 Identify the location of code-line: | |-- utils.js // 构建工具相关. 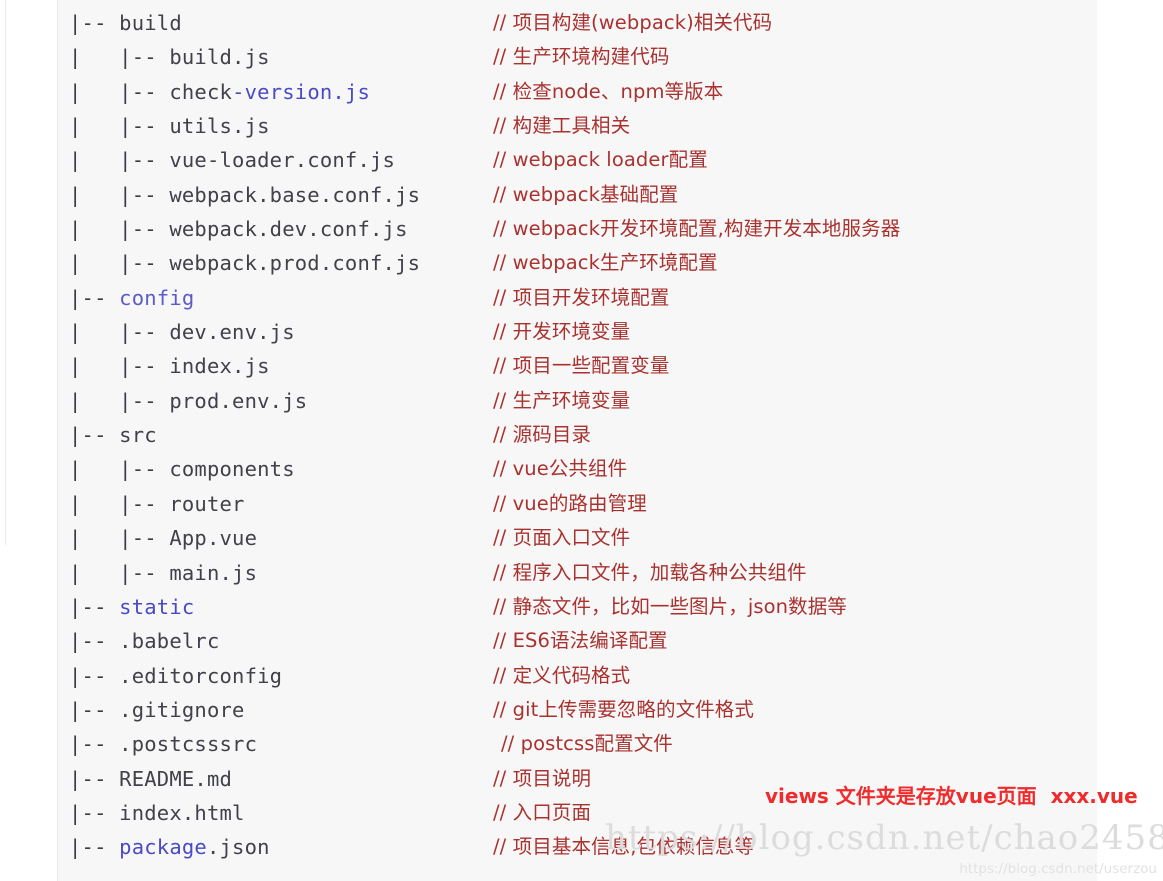
(577, 126).